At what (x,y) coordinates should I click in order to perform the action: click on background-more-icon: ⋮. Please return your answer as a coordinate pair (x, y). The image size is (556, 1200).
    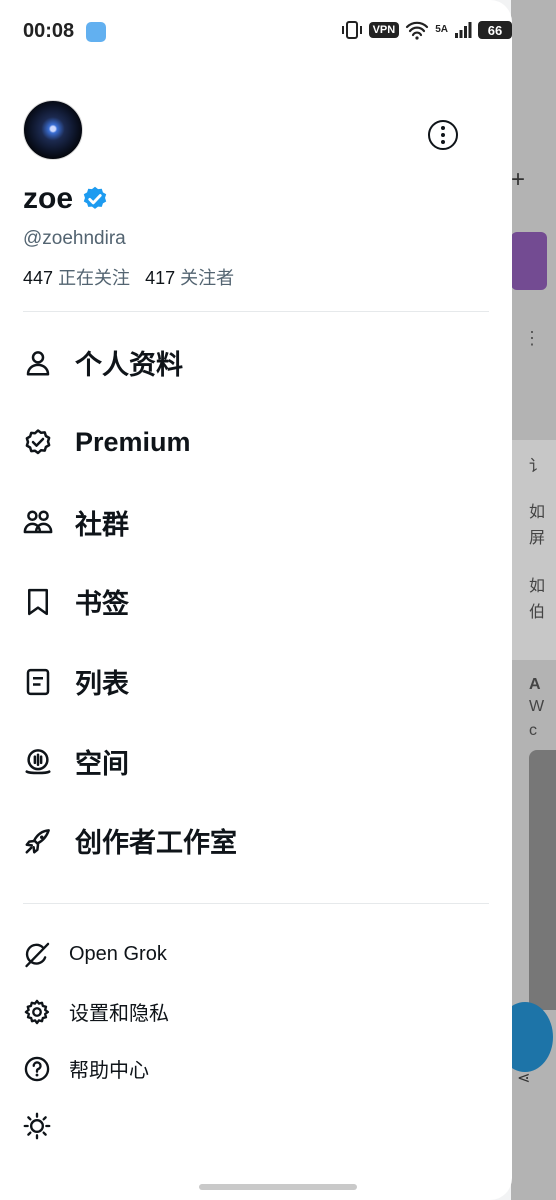
    Looking at the image, I should click on (532, 338).